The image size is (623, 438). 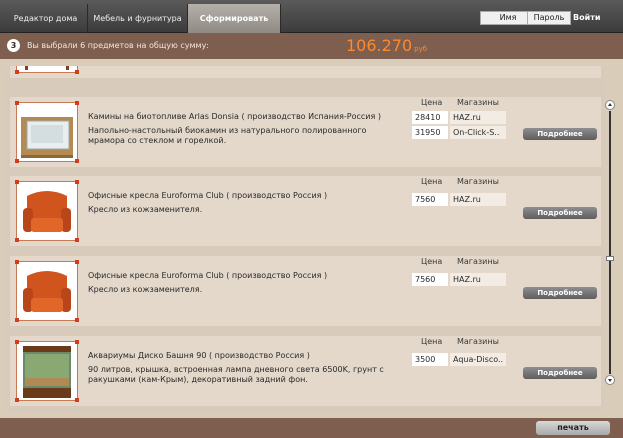 I want to click on currency-label: руб, so click(x=421, y=49).